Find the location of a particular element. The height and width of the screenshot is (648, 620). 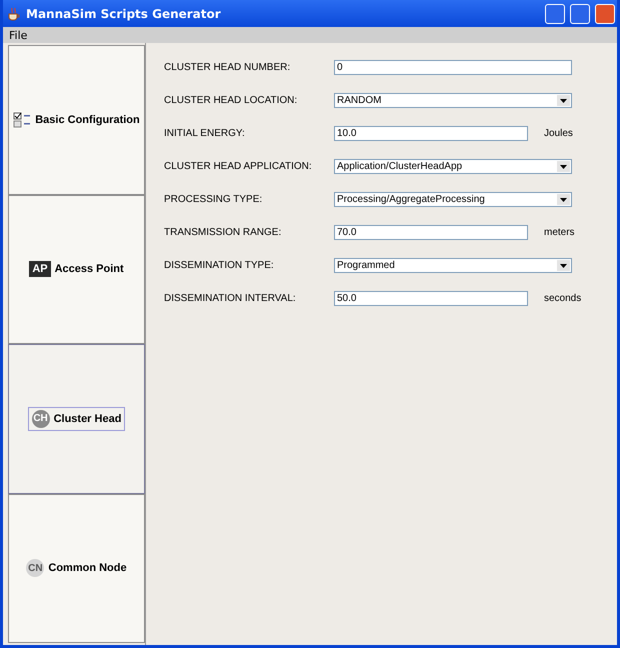

sidebar-button: AP Access Point is located at coordinates (76, 269).